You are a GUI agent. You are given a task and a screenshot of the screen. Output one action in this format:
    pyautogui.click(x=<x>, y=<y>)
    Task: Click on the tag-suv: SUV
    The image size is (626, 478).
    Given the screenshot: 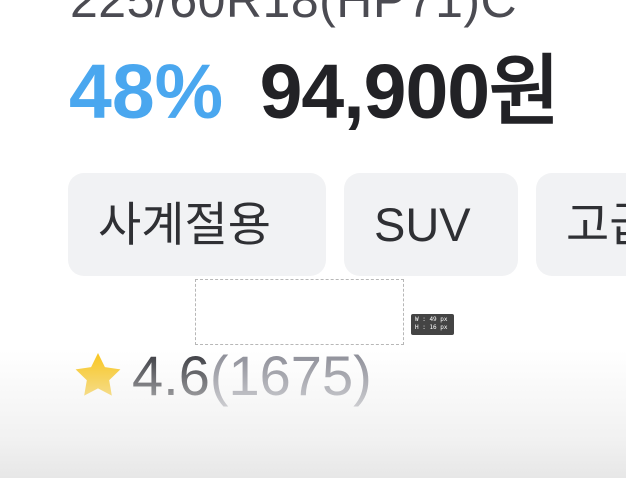 What is the action you would take?
    pyautogui.click(x=431, y=224)
    